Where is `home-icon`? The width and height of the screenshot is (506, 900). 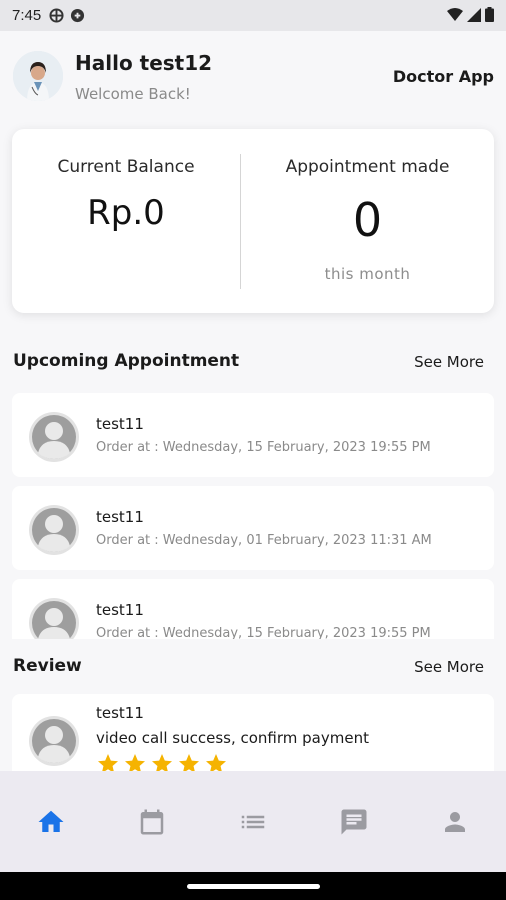 home-icon is located at coordinates (51, 821).